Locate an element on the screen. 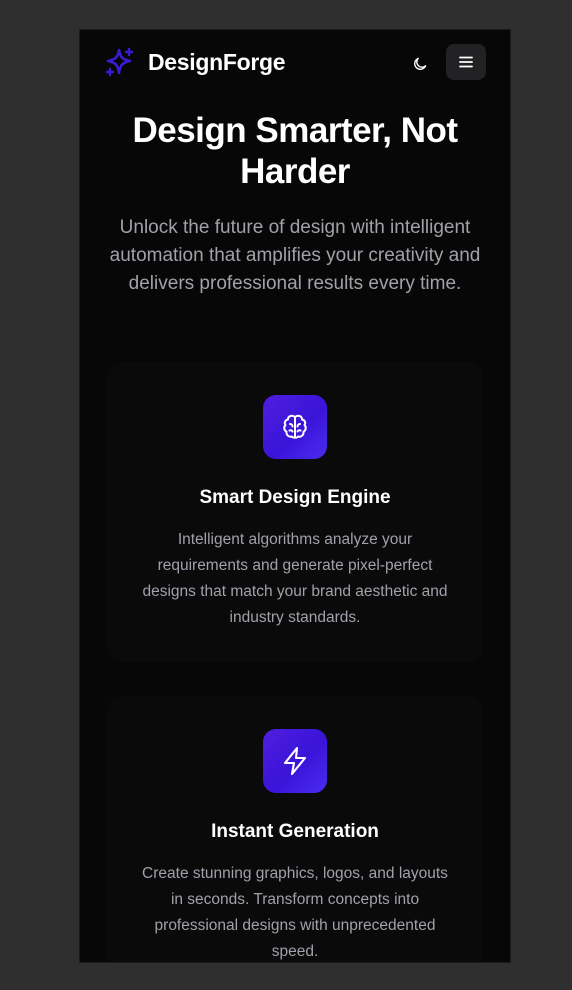  hamburger-menu-icon is located at coordinates (466, 62).